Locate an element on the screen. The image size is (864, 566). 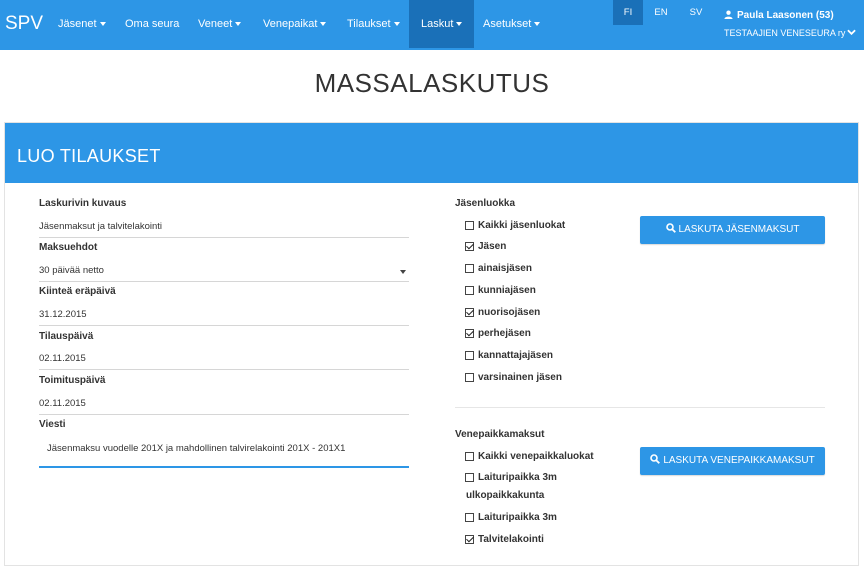
language-sv: SV is located at coordinates (696, 12).